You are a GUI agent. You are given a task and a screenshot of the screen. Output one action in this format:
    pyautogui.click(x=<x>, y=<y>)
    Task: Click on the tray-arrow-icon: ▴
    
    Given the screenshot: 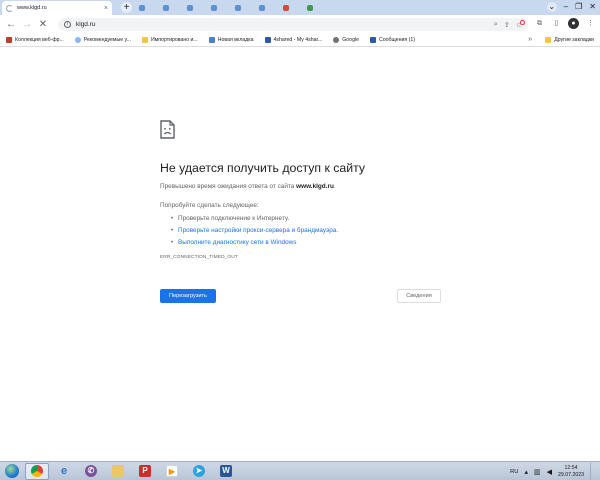 What is the action you would take?
    pyautogui.click(x=527, y=472)
    